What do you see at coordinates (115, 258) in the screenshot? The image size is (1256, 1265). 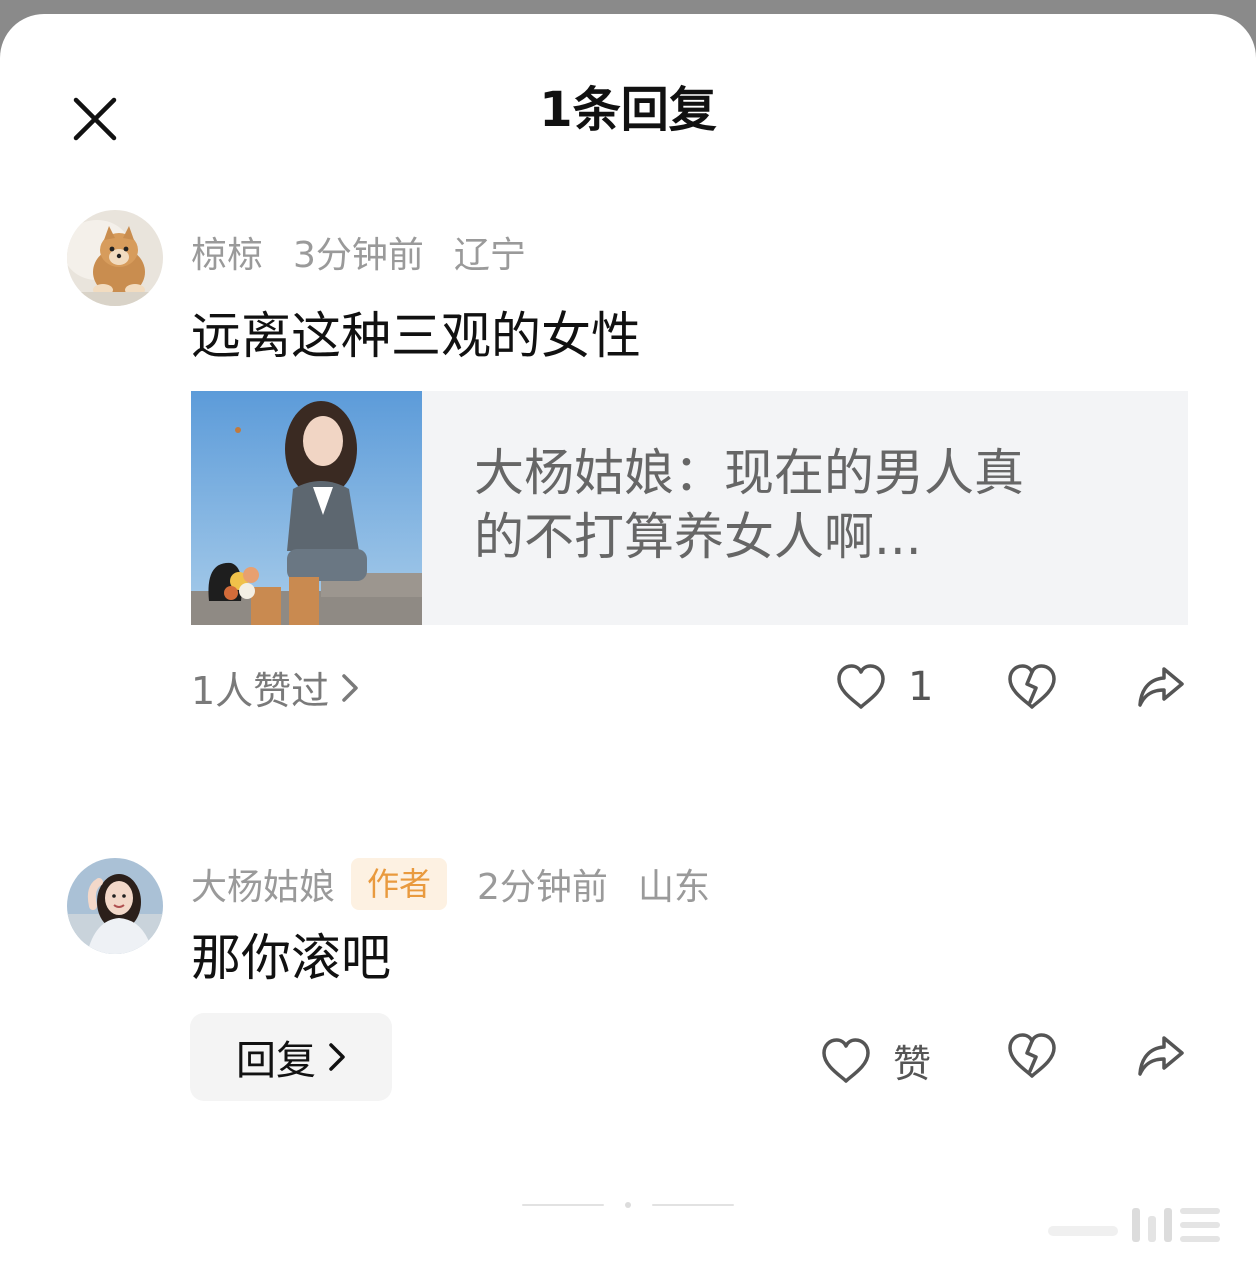 I see `commenter-avatar` at bounding box center [115, 258].